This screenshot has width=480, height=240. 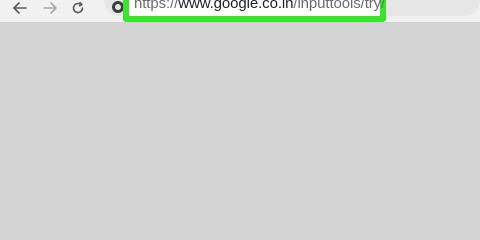 I want to click on url-domain: www.google.co.in, so click(x=236, y=6).